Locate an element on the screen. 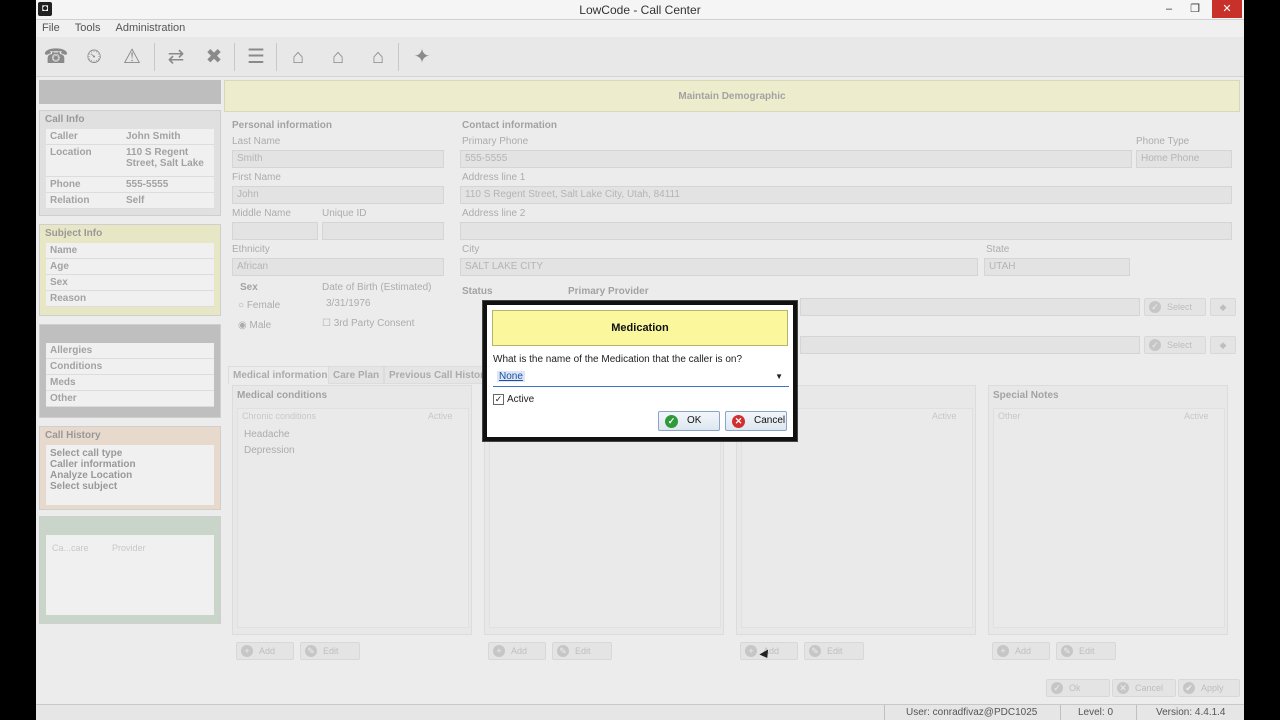 The image size is (1280, 720). cancel-button: ✕ Cancel is located at coordinates (756, 421).